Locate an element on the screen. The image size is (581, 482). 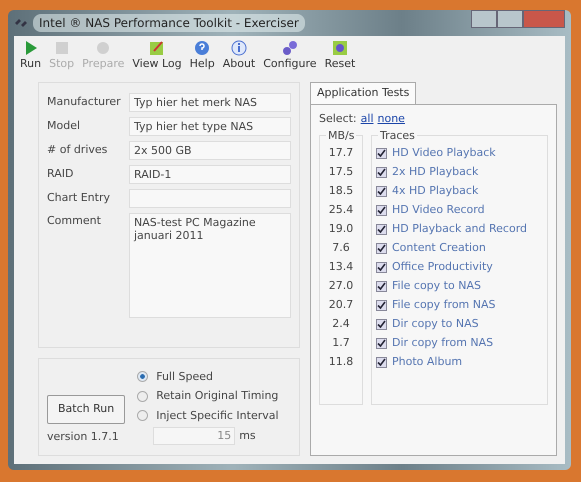
version-label: version 1.7.1 is located at coordinates (83, 436).